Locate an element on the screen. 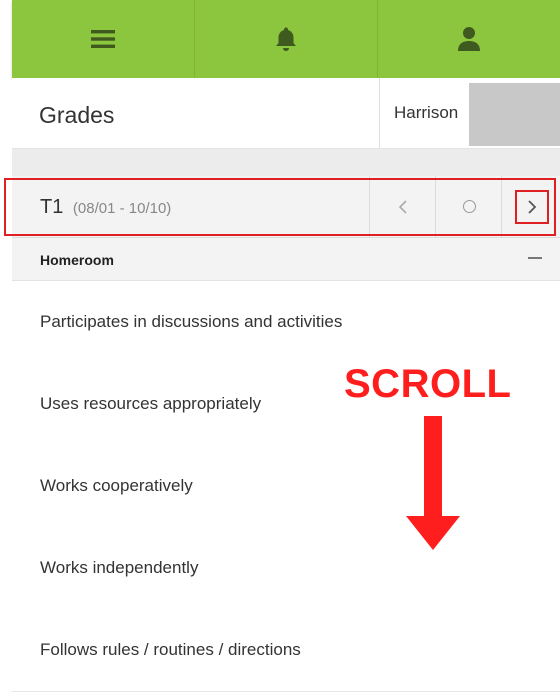 The width and height of the screenshot is (560, 698). term-label: T1 (08/01 - 10/10) is located at coordinates (105, 207).